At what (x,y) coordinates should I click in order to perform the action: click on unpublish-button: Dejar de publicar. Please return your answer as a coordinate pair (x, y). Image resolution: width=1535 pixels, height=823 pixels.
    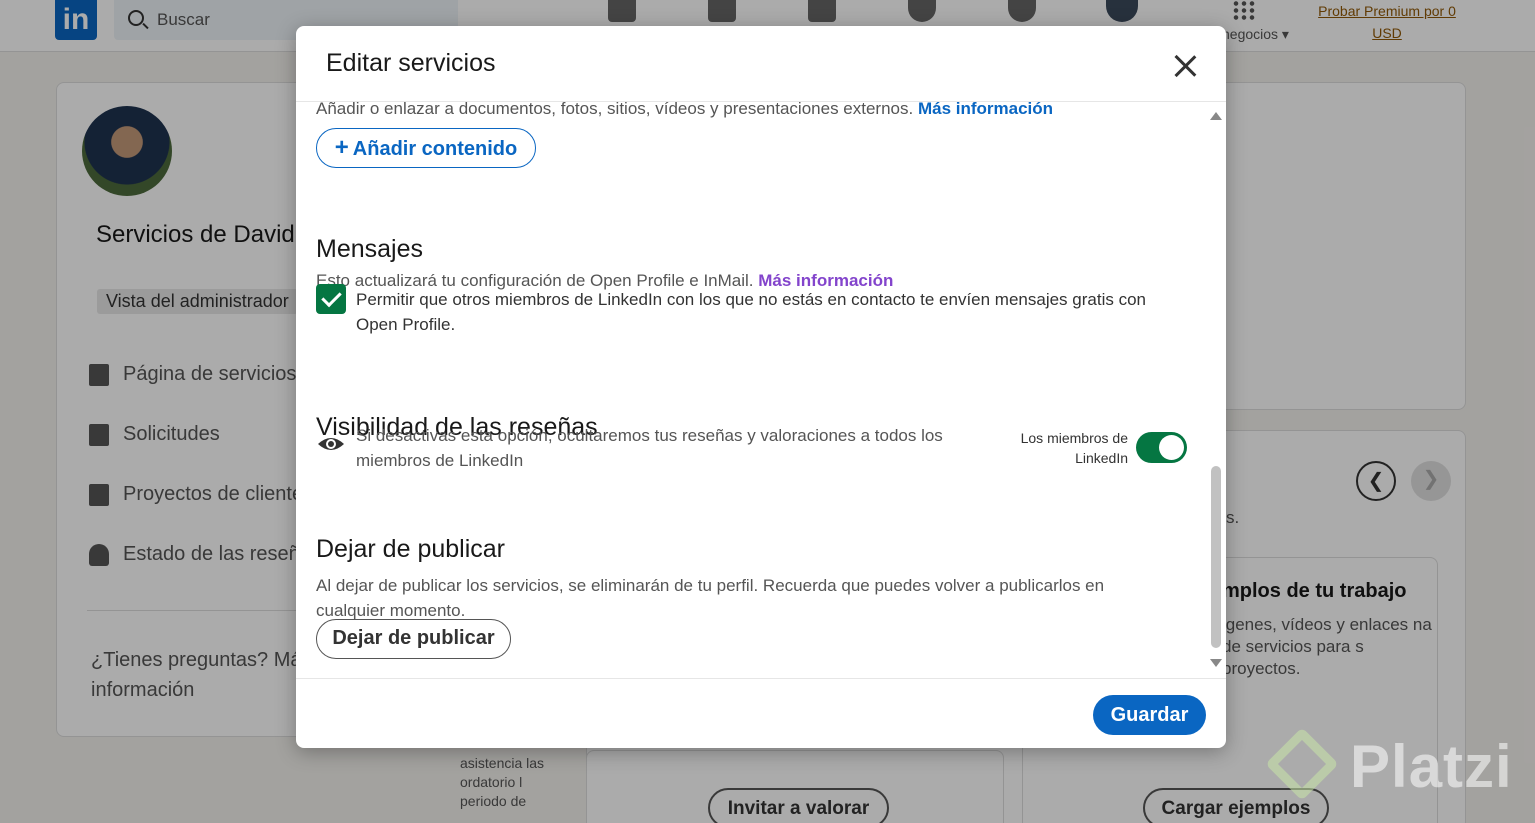
    Looking at the image, I should click on (413, 639).